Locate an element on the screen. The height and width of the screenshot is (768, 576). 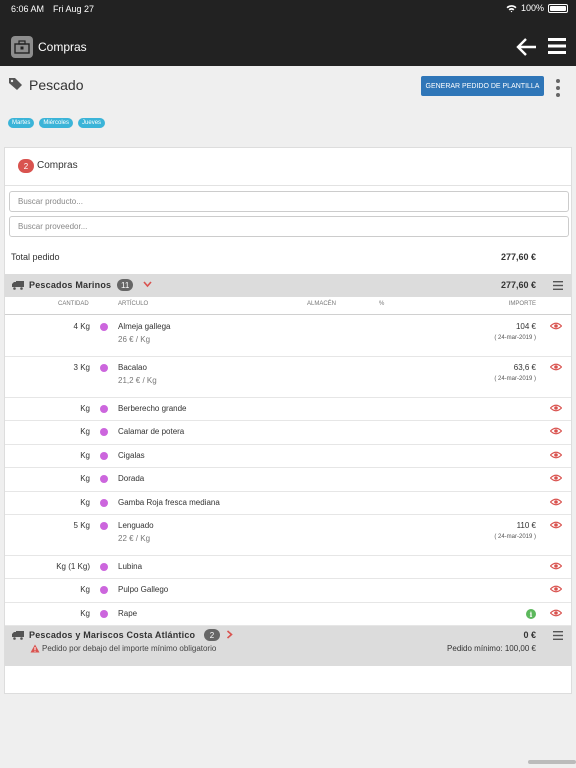
supplier-item-count: 2 is located at coordinates (212, 635).